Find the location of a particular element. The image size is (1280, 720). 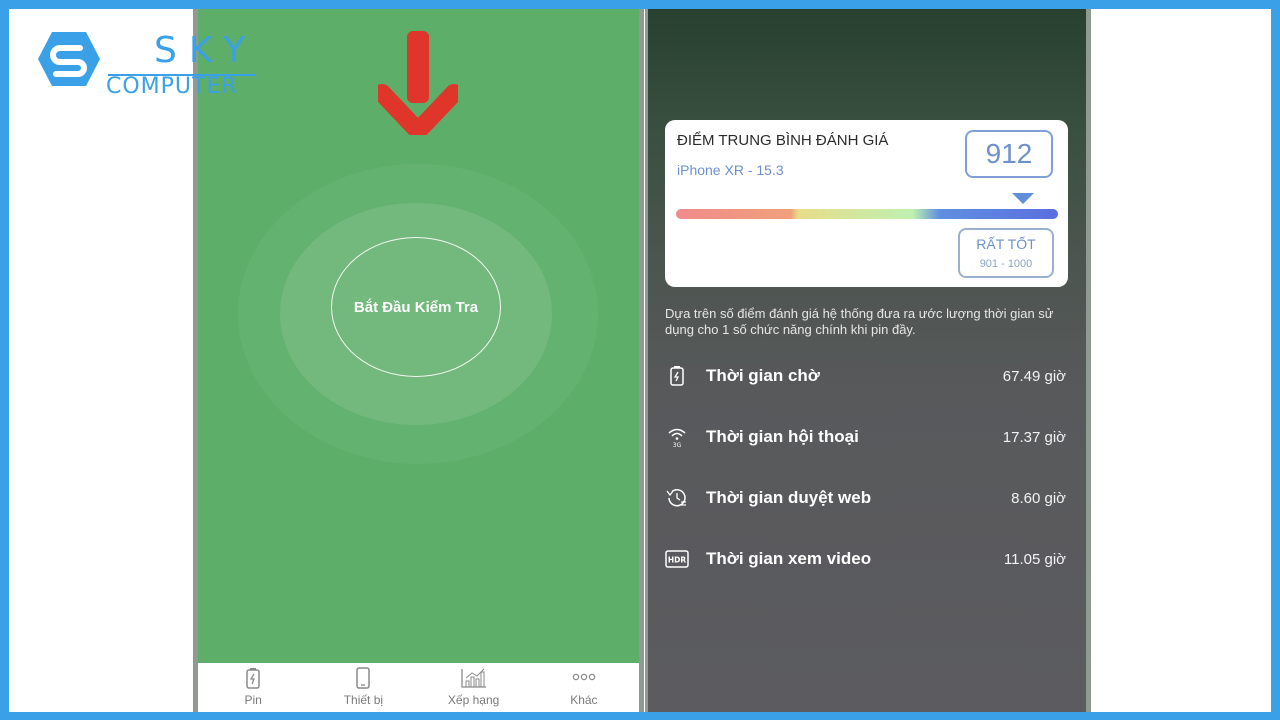

stat-row-video: HDR Thời gian xem video 11.05 giờ is located at coordinates (865, 559).